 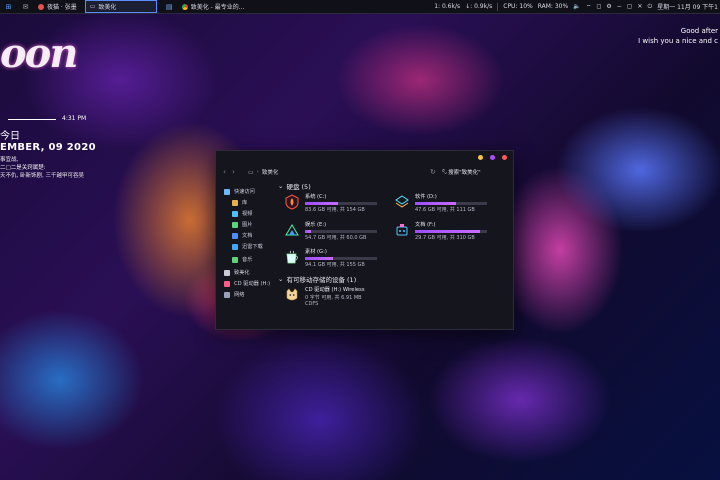 I want to click on network-tray-icon: ⌔, so click(x=589, y=7).